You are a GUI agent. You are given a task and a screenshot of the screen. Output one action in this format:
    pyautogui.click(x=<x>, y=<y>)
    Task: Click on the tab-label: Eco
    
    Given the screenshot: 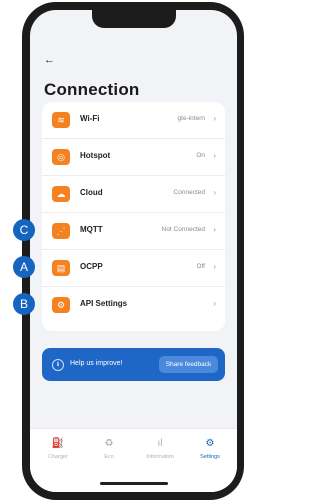 What is the action you would take?
    pyautogui.click(x=109, y=457)
    